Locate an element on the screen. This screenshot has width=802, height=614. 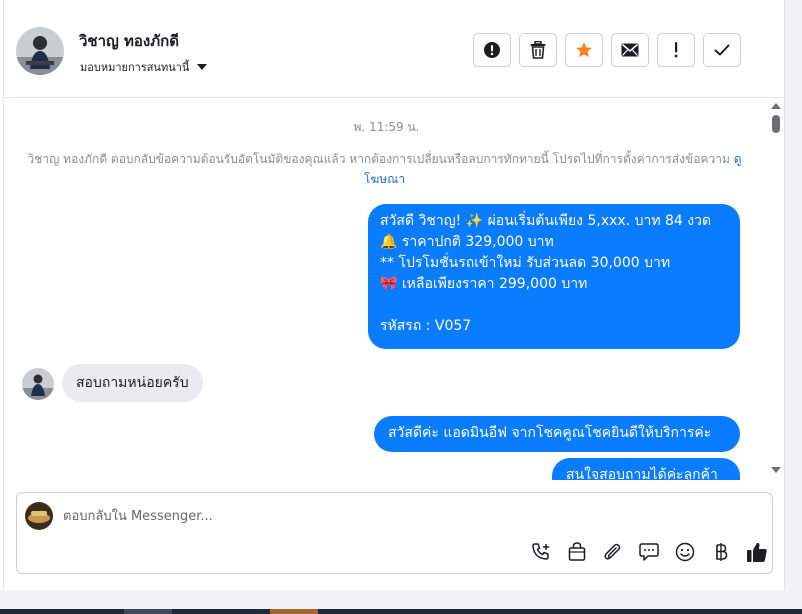
outgoing-message-bubble: สนใจสอบถามได้ค่ะลูกค้า is located at coordinates (646, 469).